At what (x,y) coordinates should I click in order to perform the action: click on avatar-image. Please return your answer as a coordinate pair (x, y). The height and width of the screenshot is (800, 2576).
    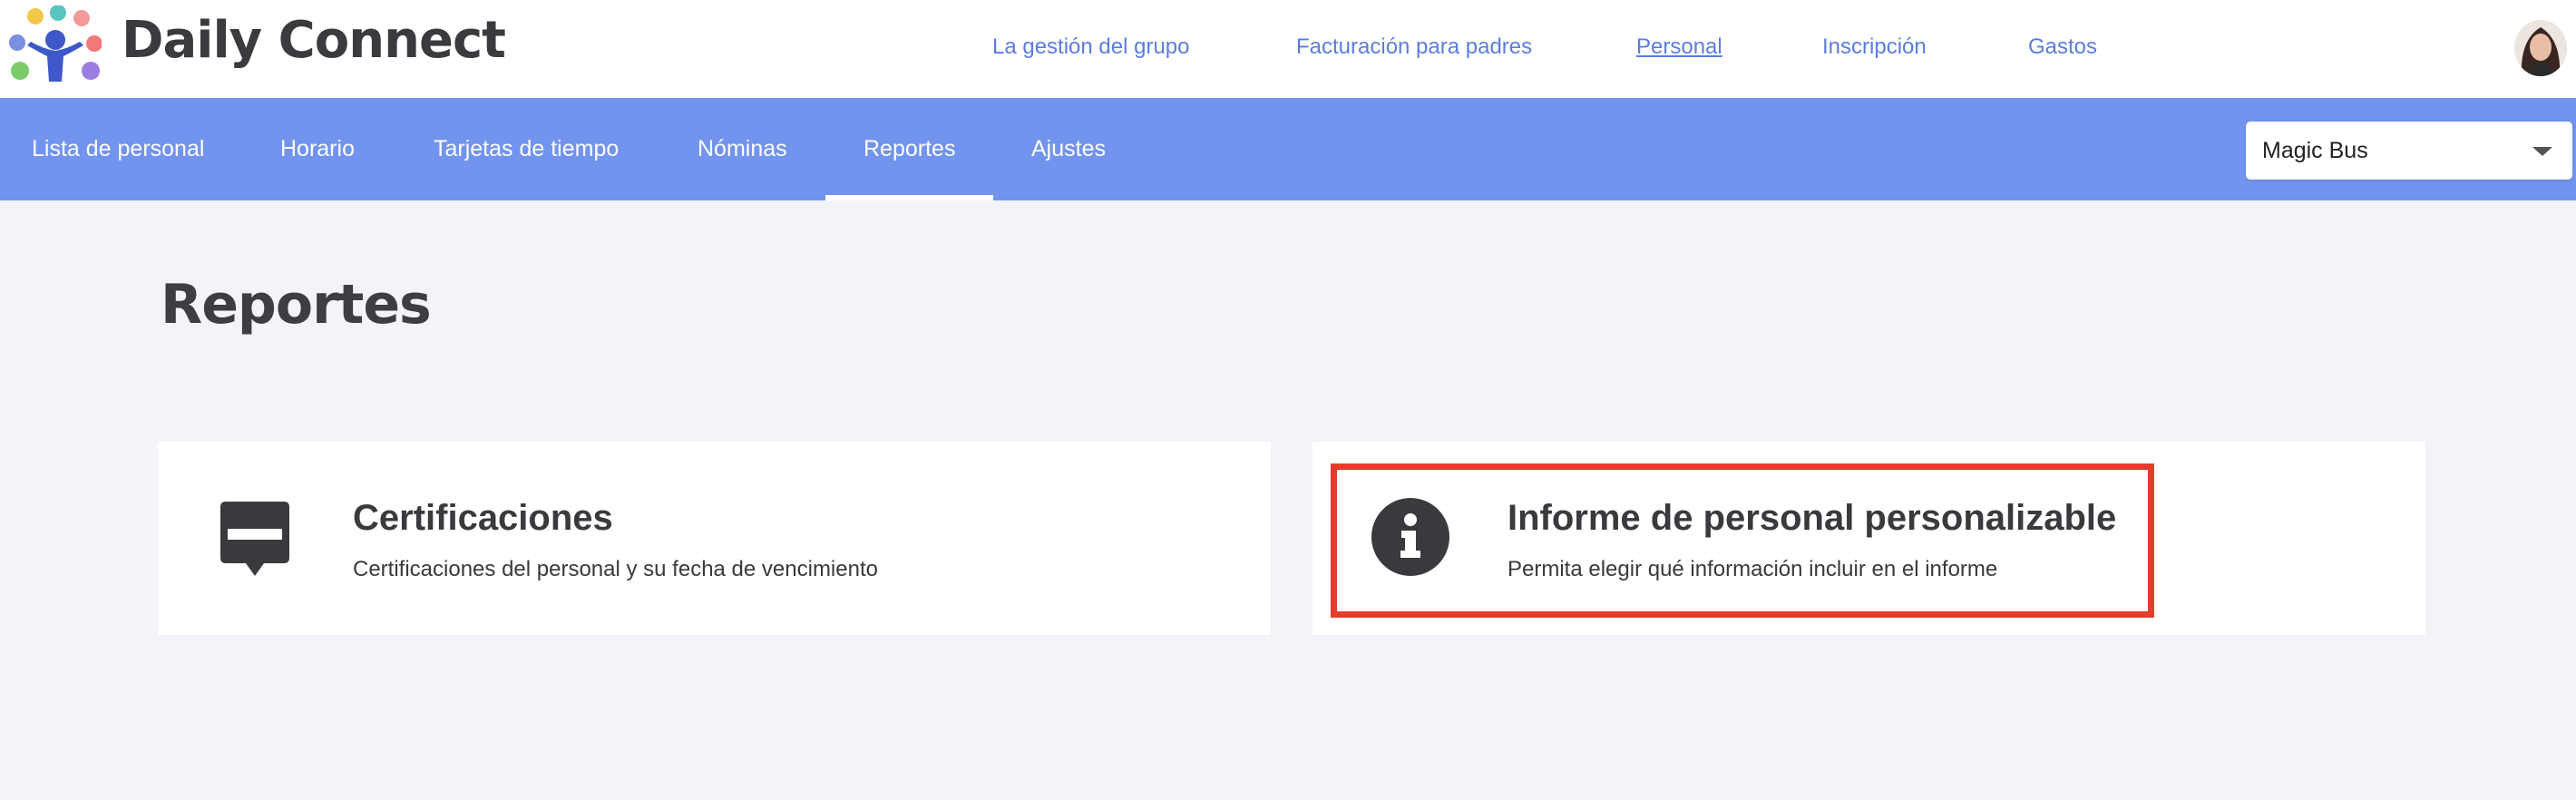
    Looking at the image, I should click on (2540, 48).